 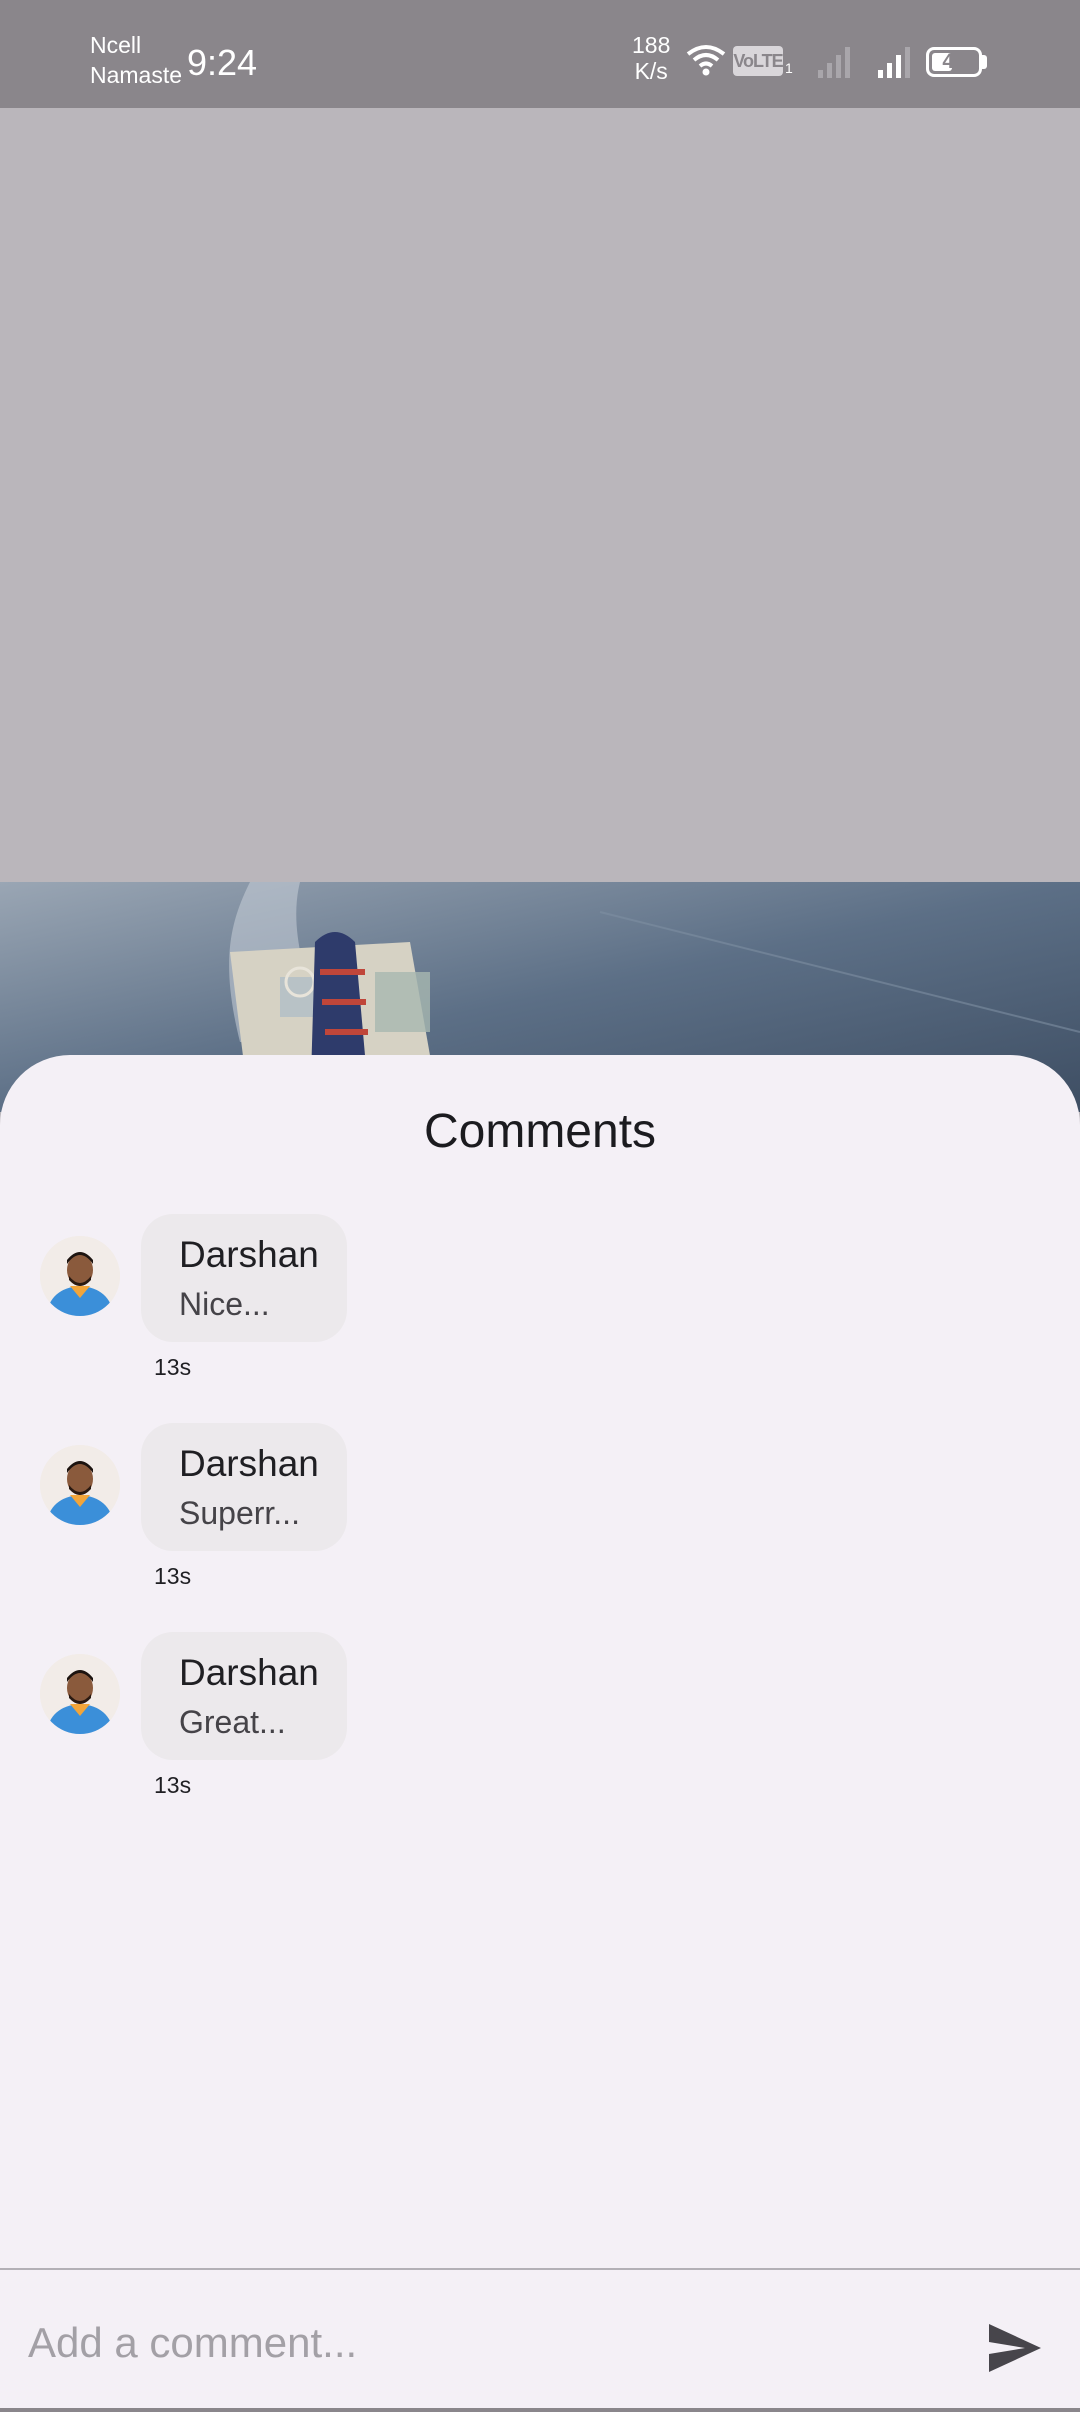 What do you see at coordinates (540, 1304) in the screenshot?
I see `comment-item: Darshan Nice... 13s` at bounding box center [540, 1304].